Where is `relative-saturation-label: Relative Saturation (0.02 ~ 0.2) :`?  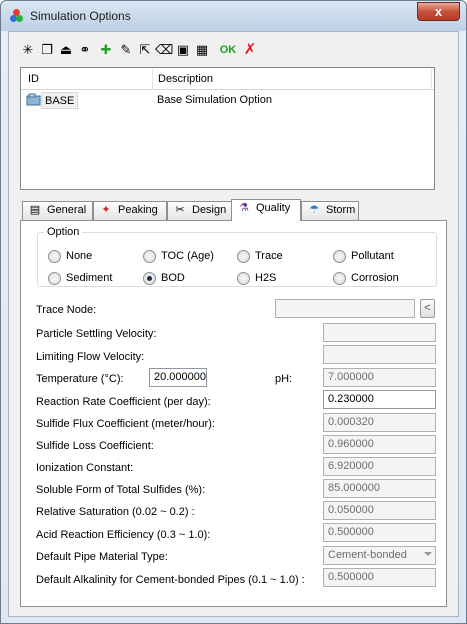
relative-saturation-label: Relative Saturation (0.02 ~ 0.2) : is located at coordinates (115, 512).